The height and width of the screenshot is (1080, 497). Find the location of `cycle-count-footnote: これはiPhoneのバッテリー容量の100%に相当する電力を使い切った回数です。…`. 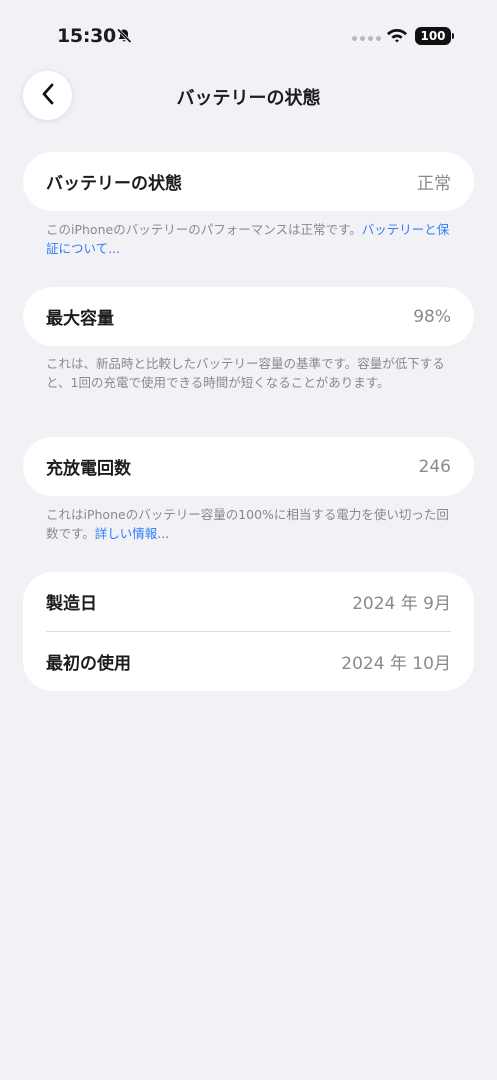

cycle-count-footnote: これはiPhoneのバッテリー容量の100%に相当する電力を使い切った回数です。… is located at coordinates (251, 524).